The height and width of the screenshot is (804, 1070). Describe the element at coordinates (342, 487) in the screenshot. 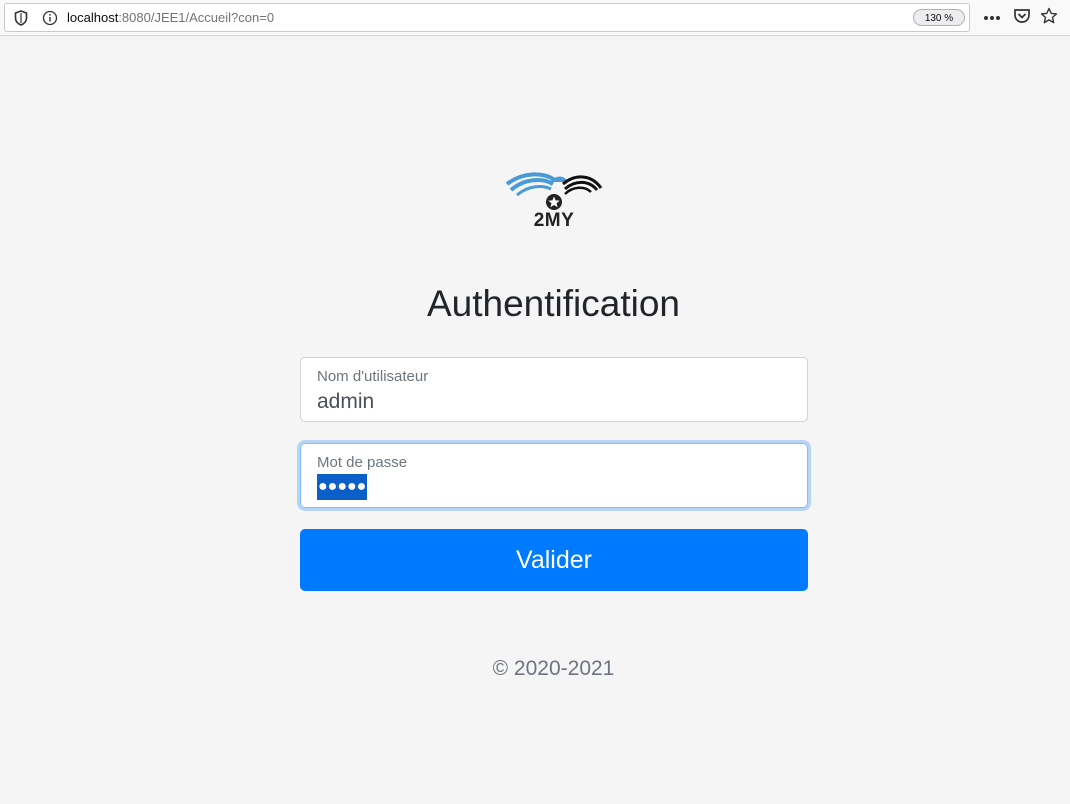

I see `password-input: ●●●●●` at that location.